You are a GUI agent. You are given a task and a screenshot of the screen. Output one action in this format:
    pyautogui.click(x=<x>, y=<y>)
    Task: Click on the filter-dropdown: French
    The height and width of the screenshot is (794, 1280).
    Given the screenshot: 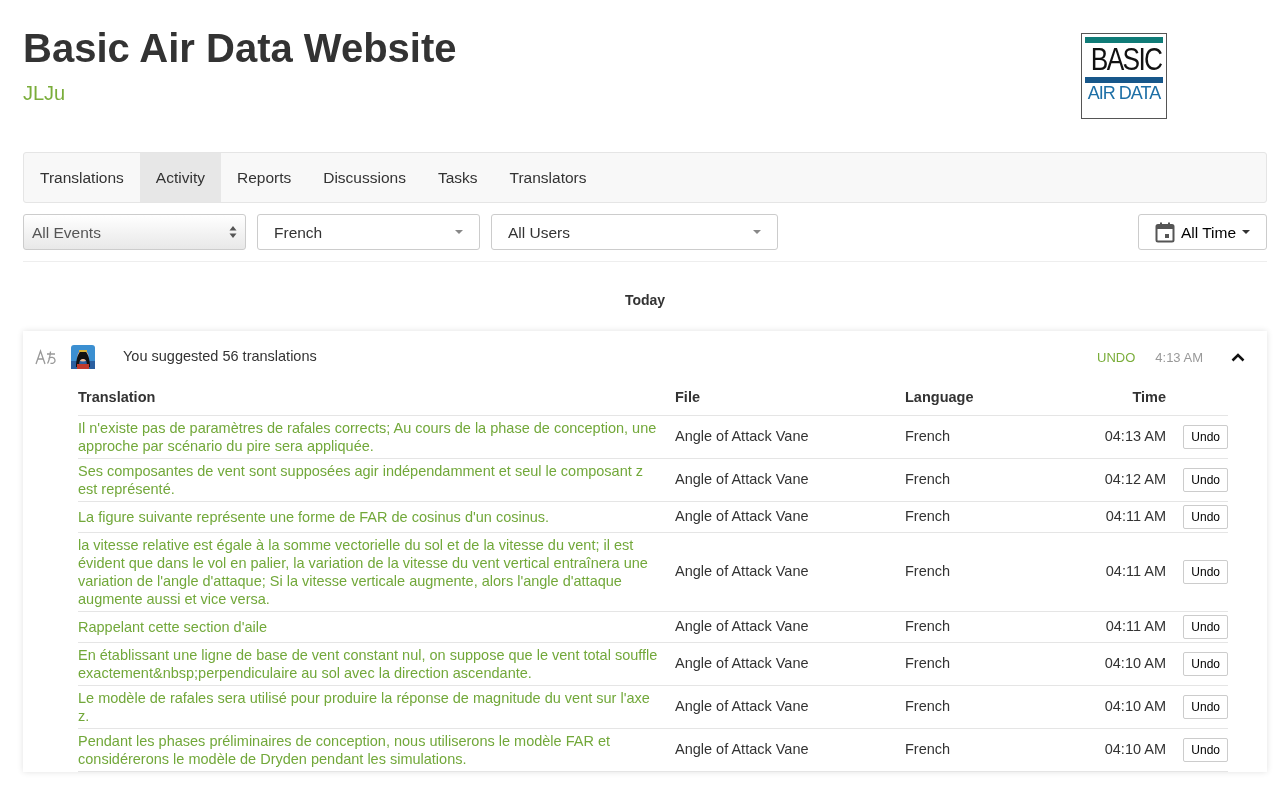 What is the action you would take?
    pyautogui.click(x=368, y=232)
    